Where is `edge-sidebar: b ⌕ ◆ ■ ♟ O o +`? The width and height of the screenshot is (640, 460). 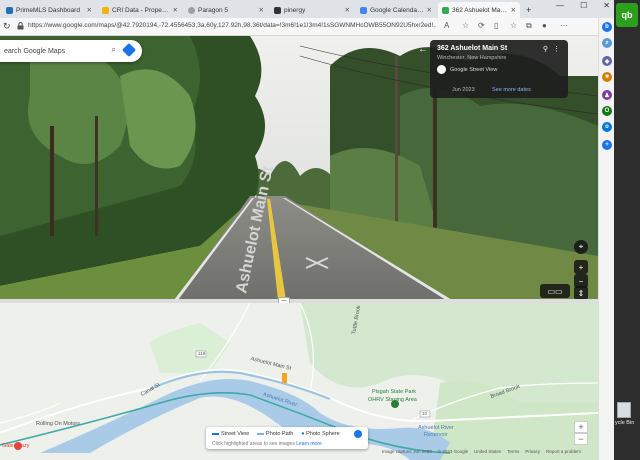
edge-sidebar: b ⌕ ◆ ■ ♟ O o + is located at coordinates (606, 239).